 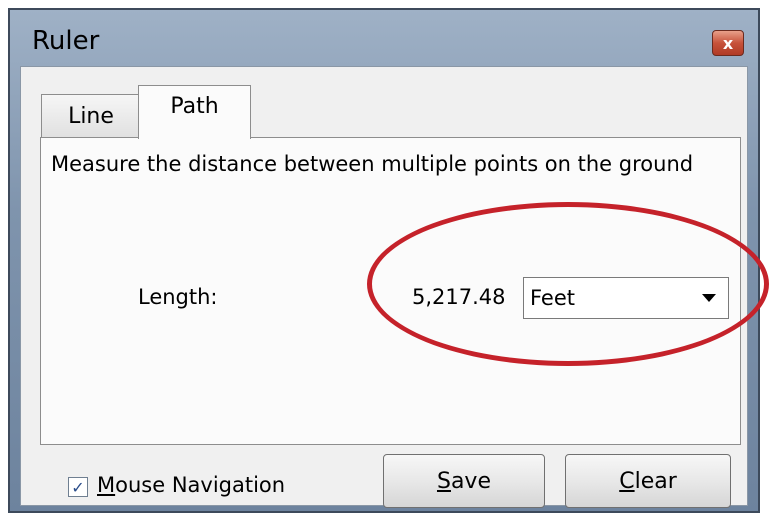 I want to click on window-title: Ruler, so click(x=66, y=41).